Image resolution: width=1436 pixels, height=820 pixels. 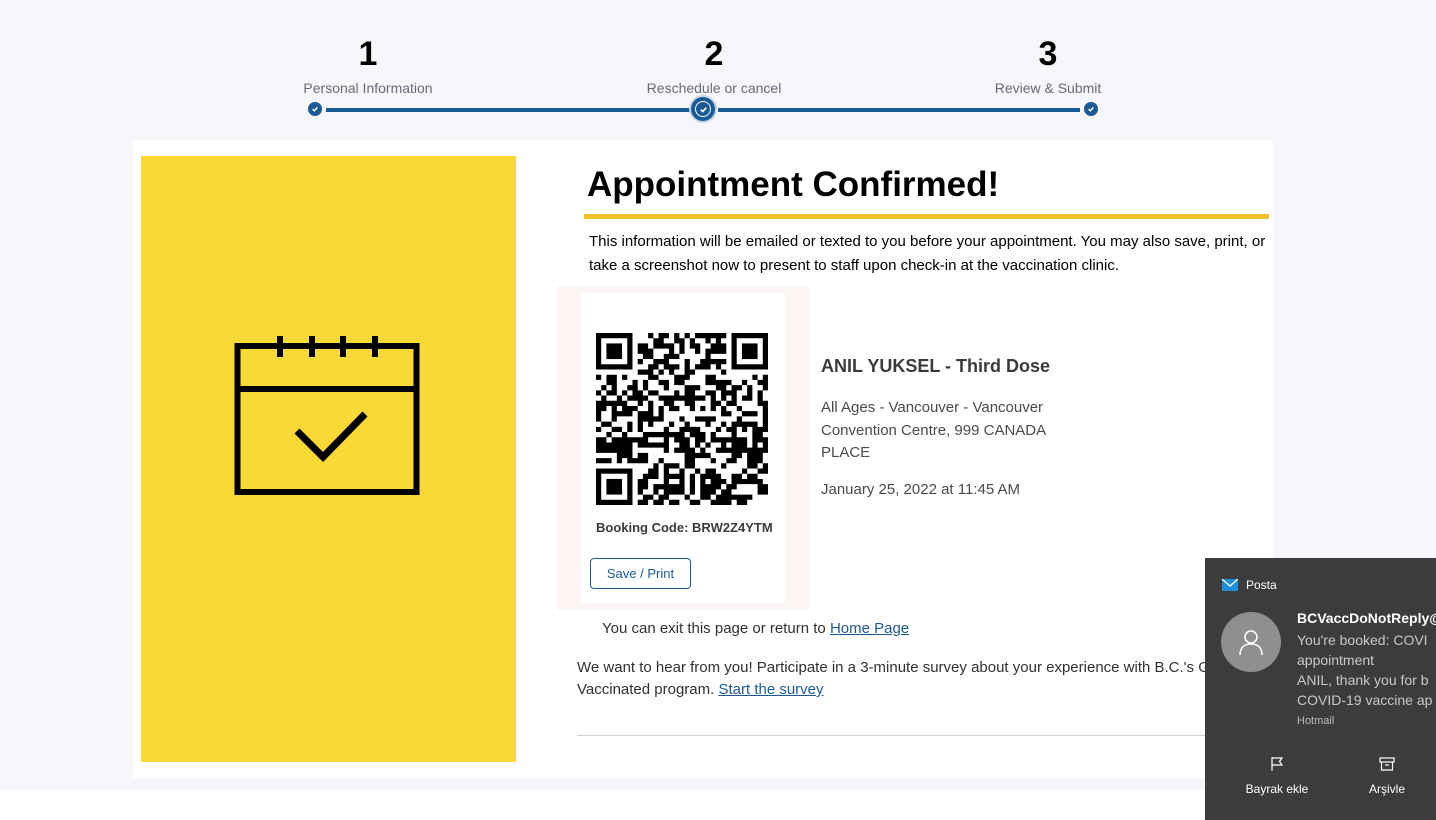 I want to click on flag-button: Bayrak ekle, so click(x=1277, y=776).